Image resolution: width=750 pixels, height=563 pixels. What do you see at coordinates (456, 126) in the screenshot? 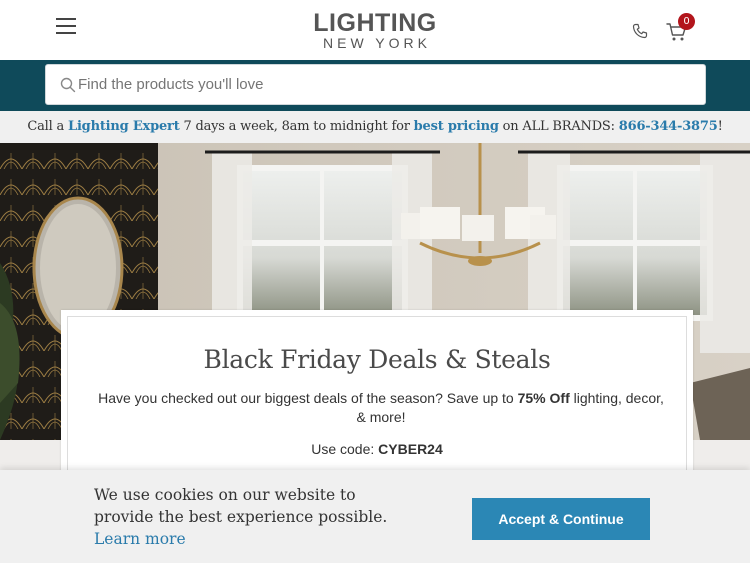
I see `best-pricing-link: best pricing` at bounding box center [456, 126].